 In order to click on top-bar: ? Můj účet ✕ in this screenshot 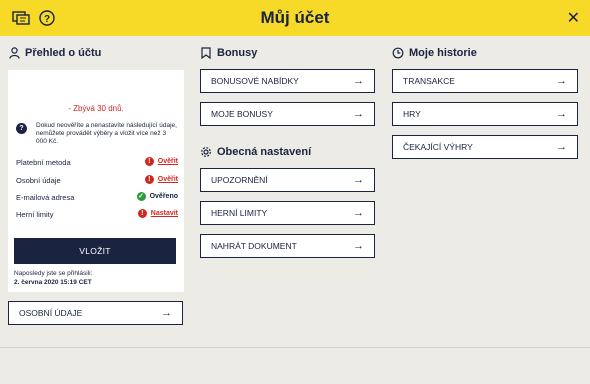, I will do `click(295, 18)`.